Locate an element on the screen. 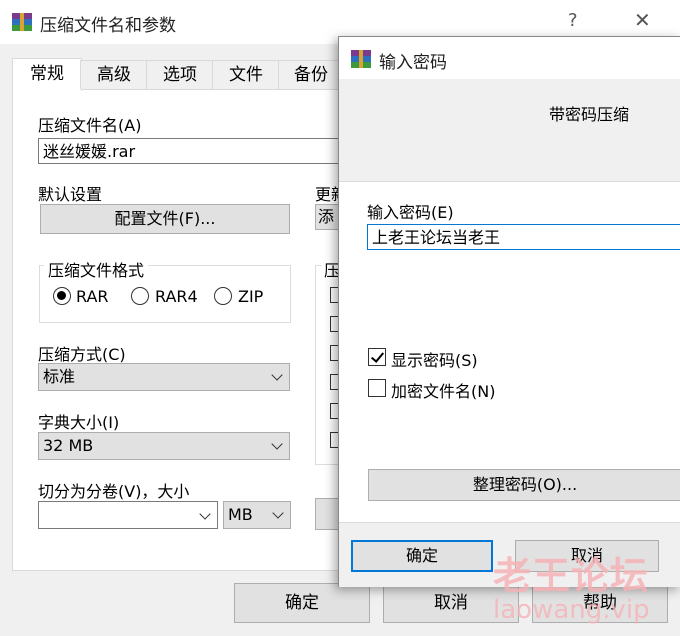  password-ok-button: 确定 is located at coordinates (422, 556).